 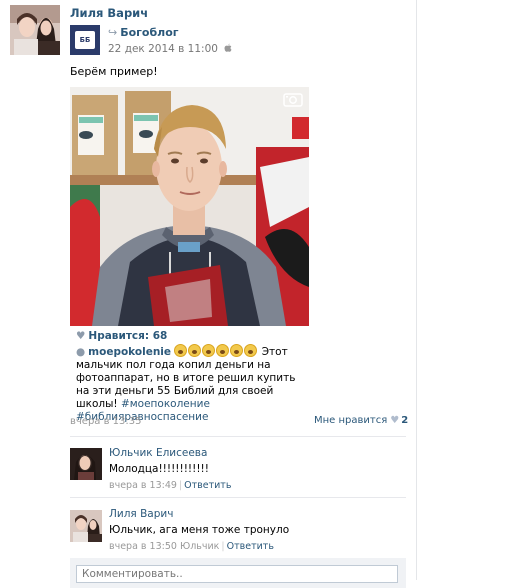 I want to click on comment-meta: вчера в 13:50 Юльчик | Ответить, so click(x=191, y=546).